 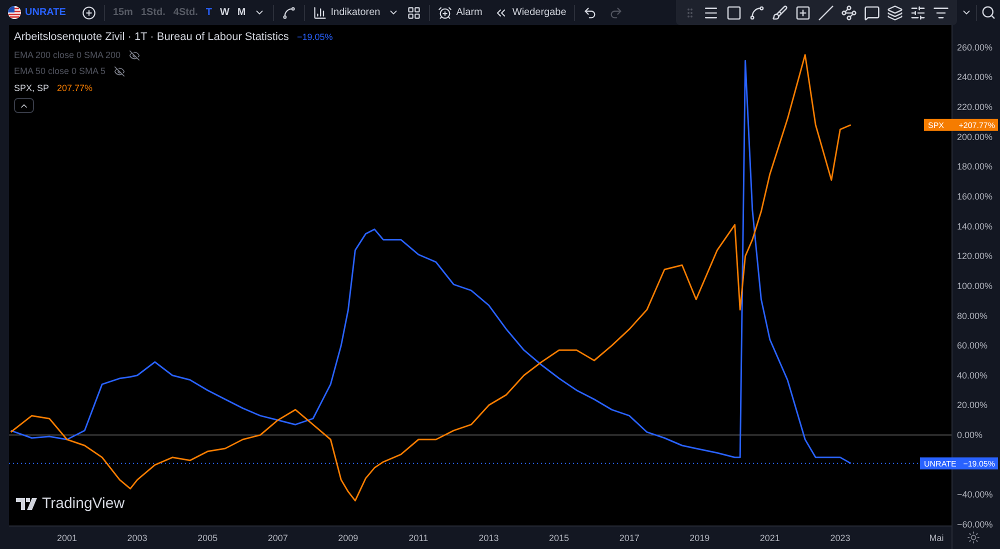 What do you see at coordinates (826, 12) in the screenshot?
I see `diagonal-line-icon` at bounding box center [826, 12].